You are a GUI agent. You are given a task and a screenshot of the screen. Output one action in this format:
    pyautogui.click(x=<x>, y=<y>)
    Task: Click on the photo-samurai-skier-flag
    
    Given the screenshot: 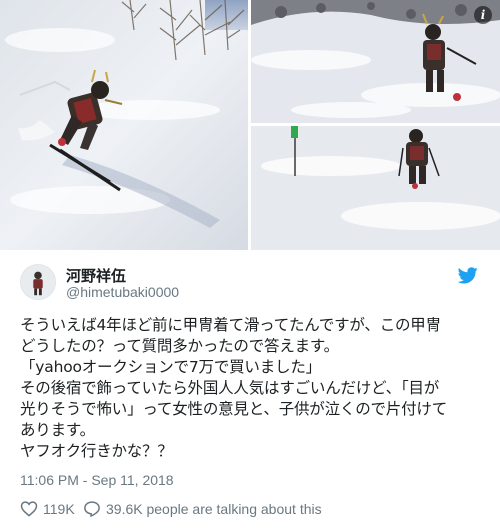 What is the action you would take?
    pyautogui.click(x=375, y=188)
    